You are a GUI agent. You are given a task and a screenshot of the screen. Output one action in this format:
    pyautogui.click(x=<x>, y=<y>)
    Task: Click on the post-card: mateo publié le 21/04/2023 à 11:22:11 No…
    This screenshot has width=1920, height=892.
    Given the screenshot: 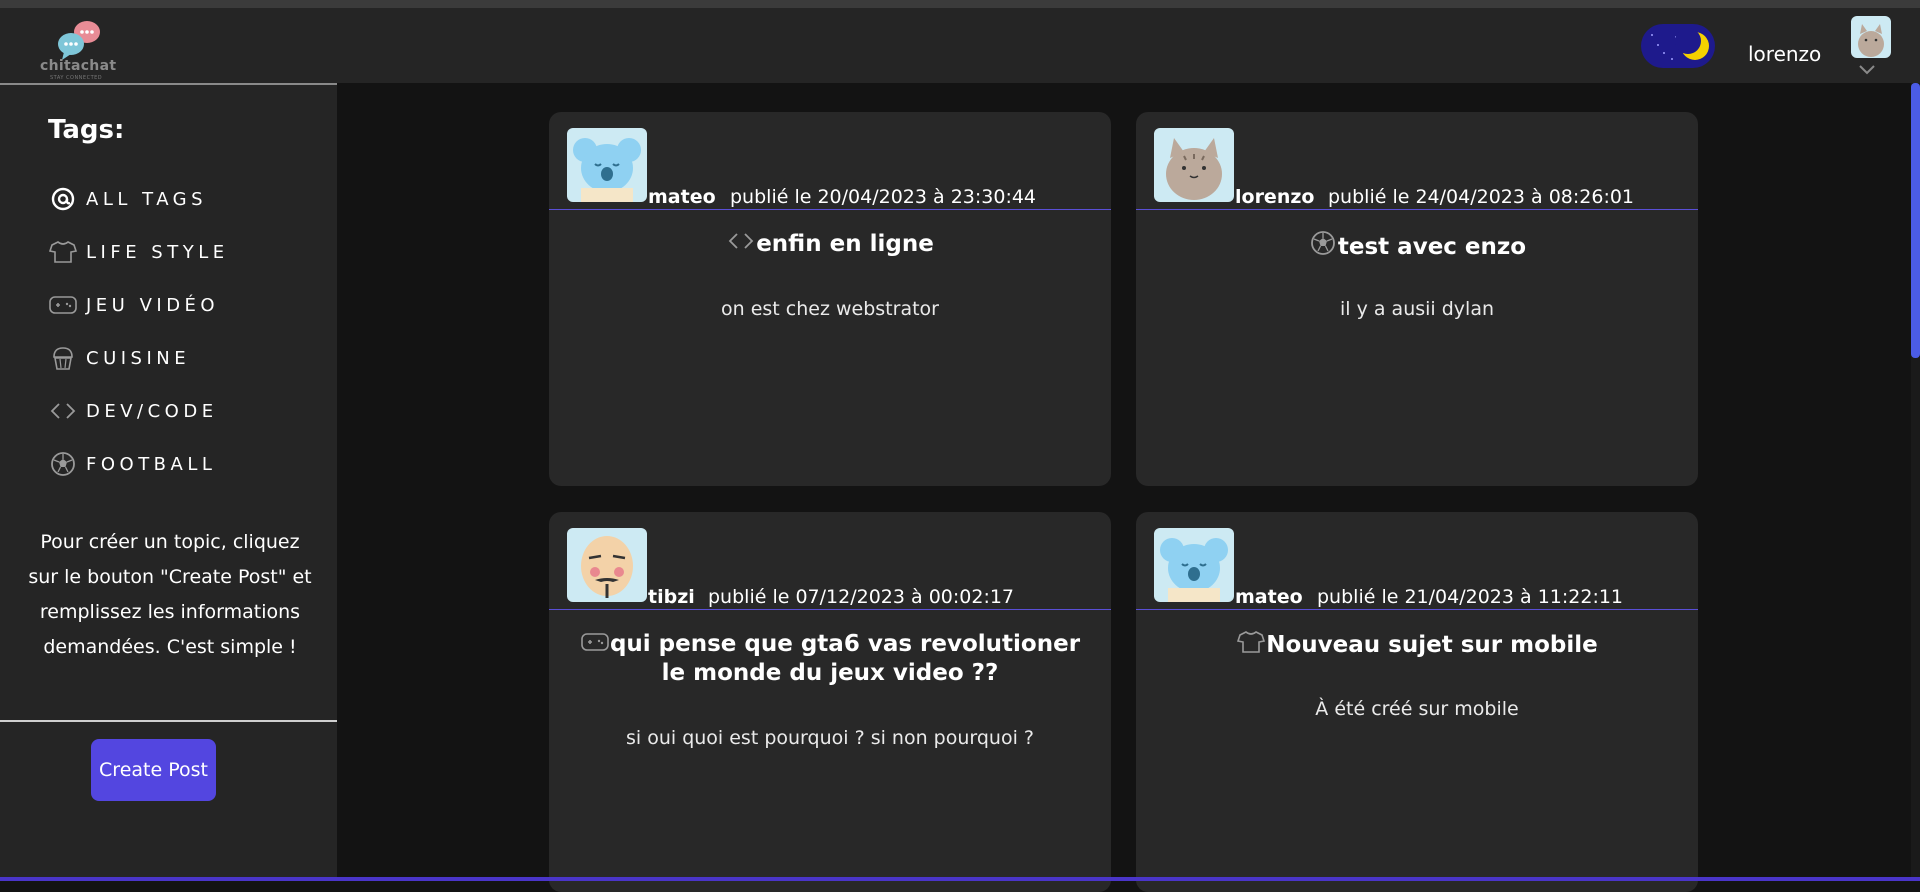 What is the action you would take?
    pyautogui.click(x=1417, y=702)
    